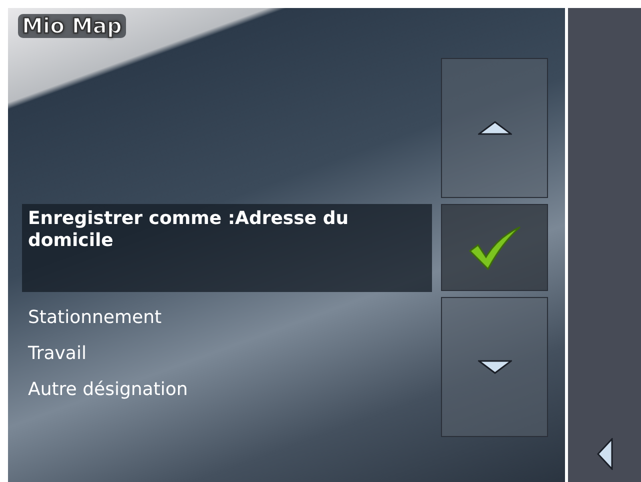  What do you see at coordinates (72, 26) in the screenshot?
I see `app-logo: Mio Map` at bounding box center [72, 26].